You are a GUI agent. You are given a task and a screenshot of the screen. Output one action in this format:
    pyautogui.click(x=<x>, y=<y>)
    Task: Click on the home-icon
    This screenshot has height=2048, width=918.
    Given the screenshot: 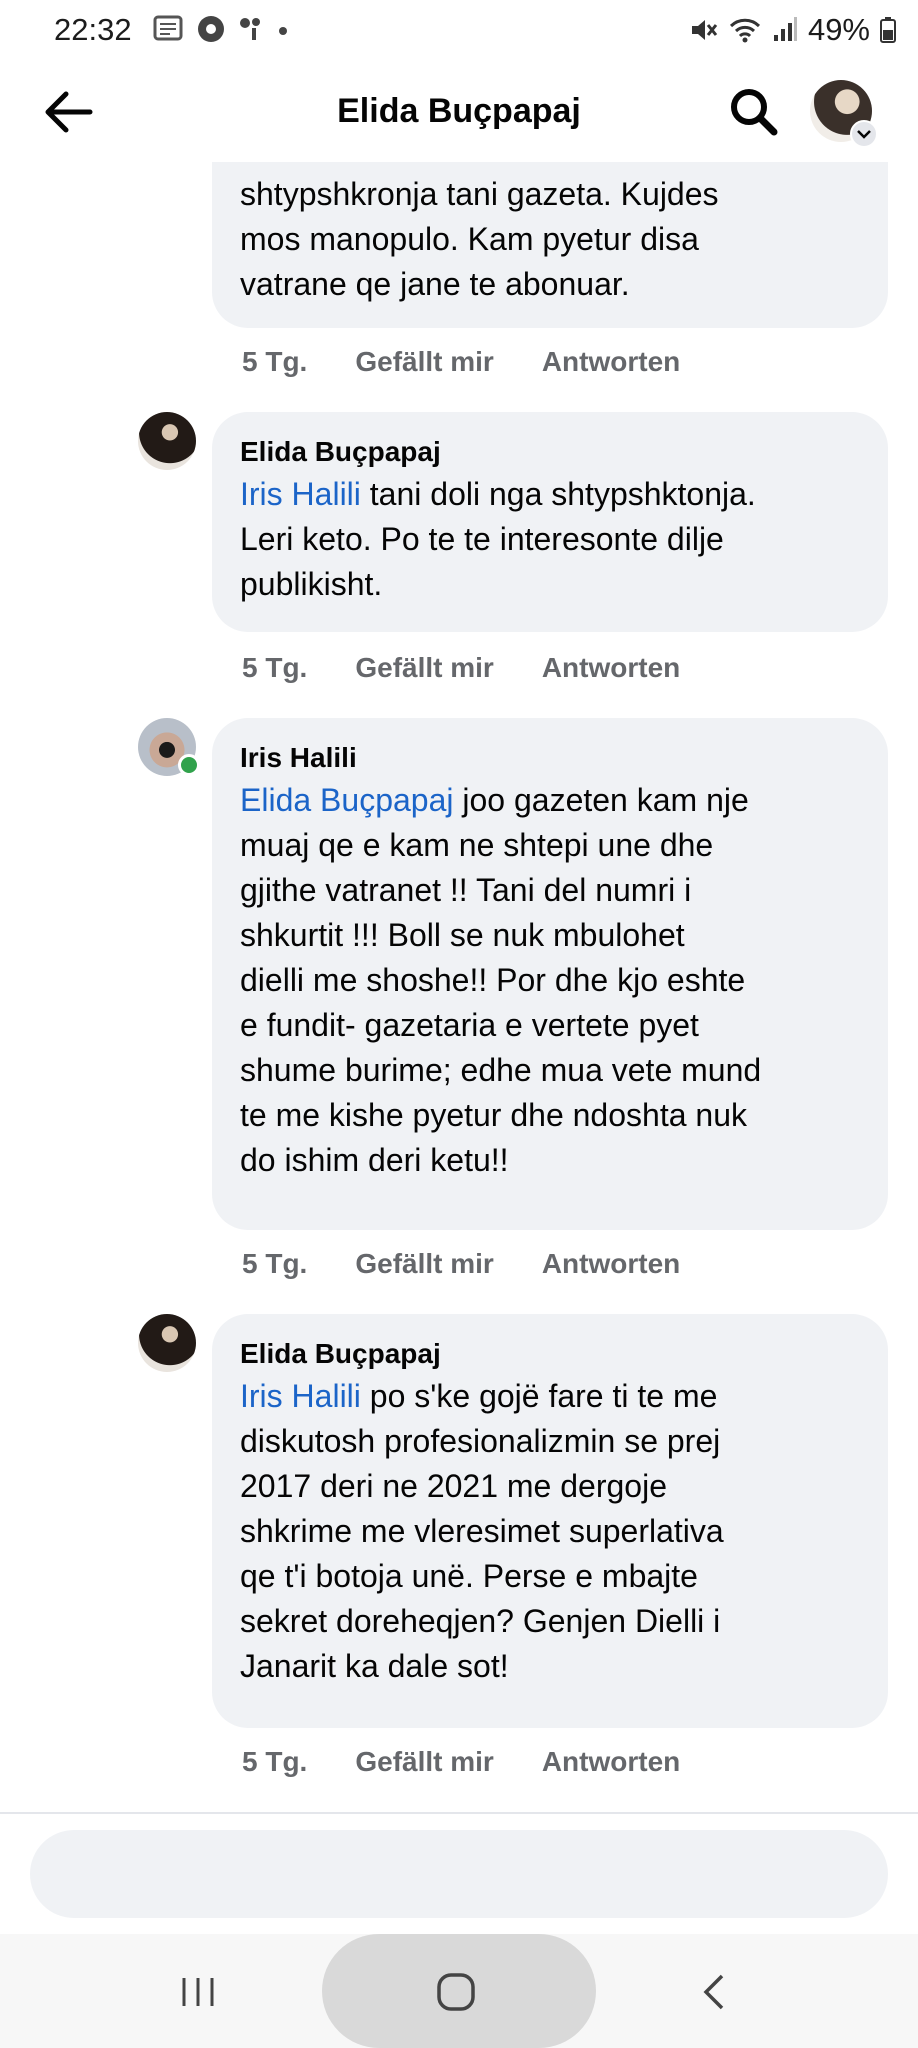 What is the action you would take?
    pyautogui.click(x=456, y=1992)
    